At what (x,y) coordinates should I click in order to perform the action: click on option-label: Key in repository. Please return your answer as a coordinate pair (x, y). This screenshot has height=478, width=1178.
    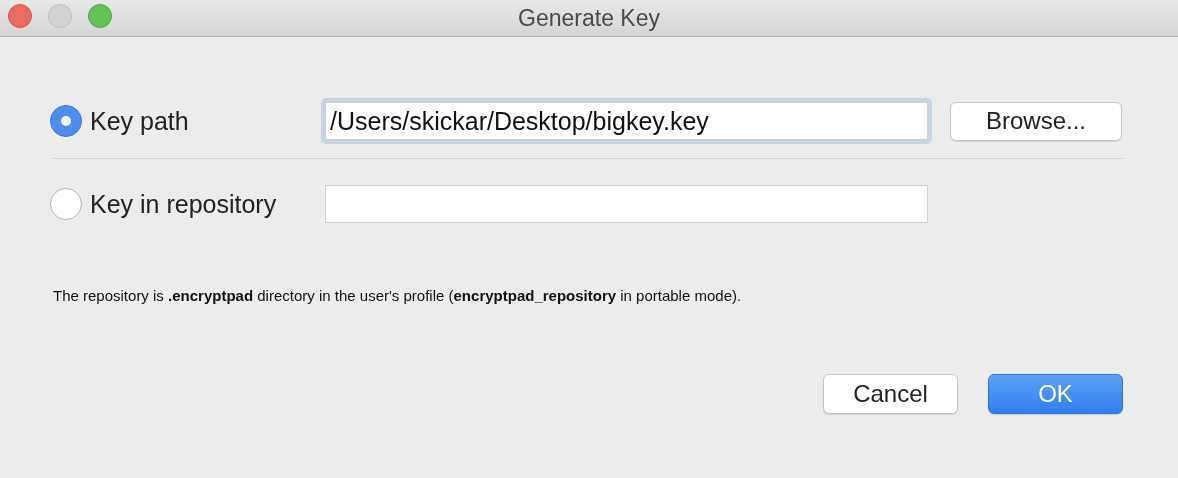
    Looking at the image, I should click on (183, 204).